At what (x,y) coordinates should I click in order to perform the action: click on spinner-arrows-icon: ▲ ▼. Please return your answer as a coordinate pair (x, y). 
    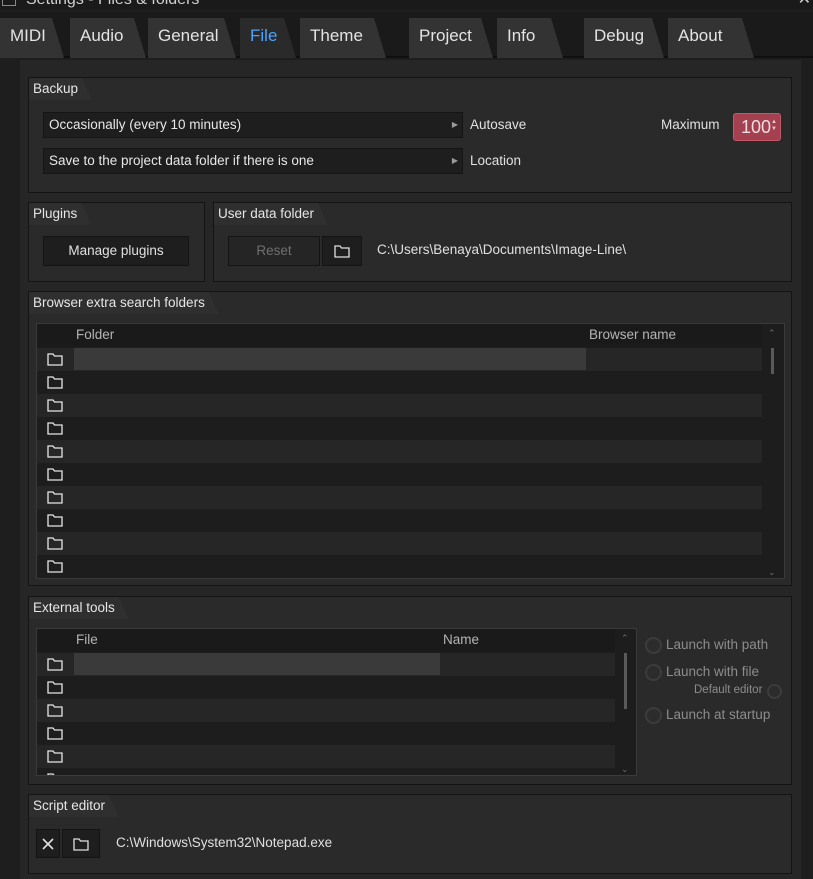
    Looking at the image, I should click on (774, 125).